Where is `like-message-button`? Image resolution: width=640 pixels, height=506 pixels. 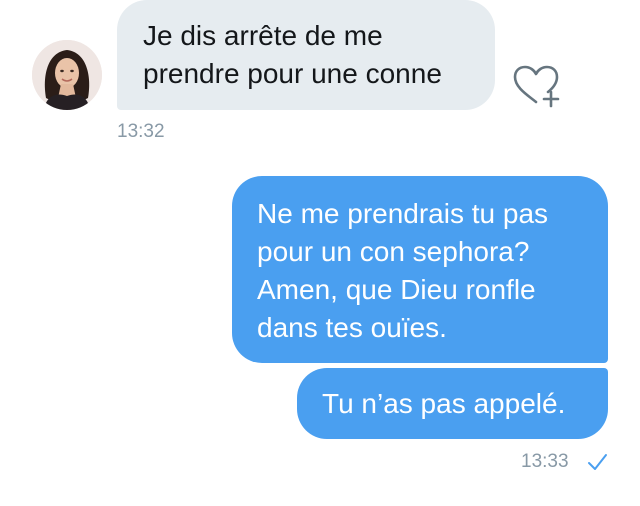 like-message-button is located at coordinates (536, 87).